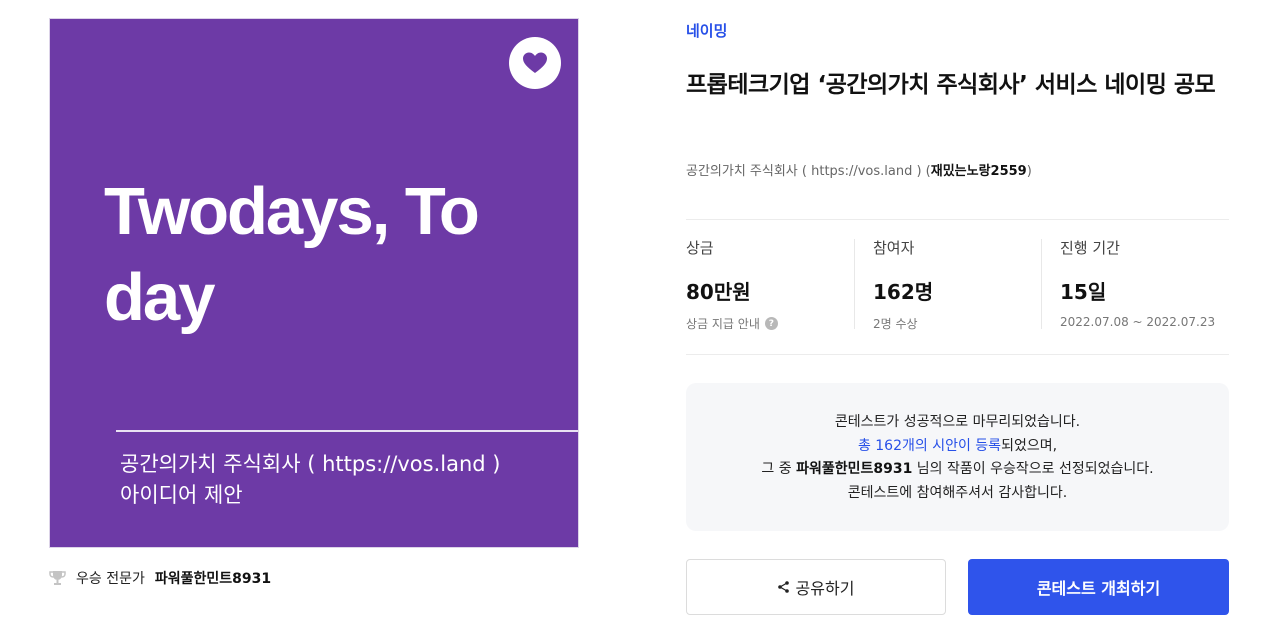 The height and width of the screenshot is (627, 1280). What do you see at coordinates (957, 219) in the screenshot?
I see `stats-top-divider` at bounding box center [957, 219].